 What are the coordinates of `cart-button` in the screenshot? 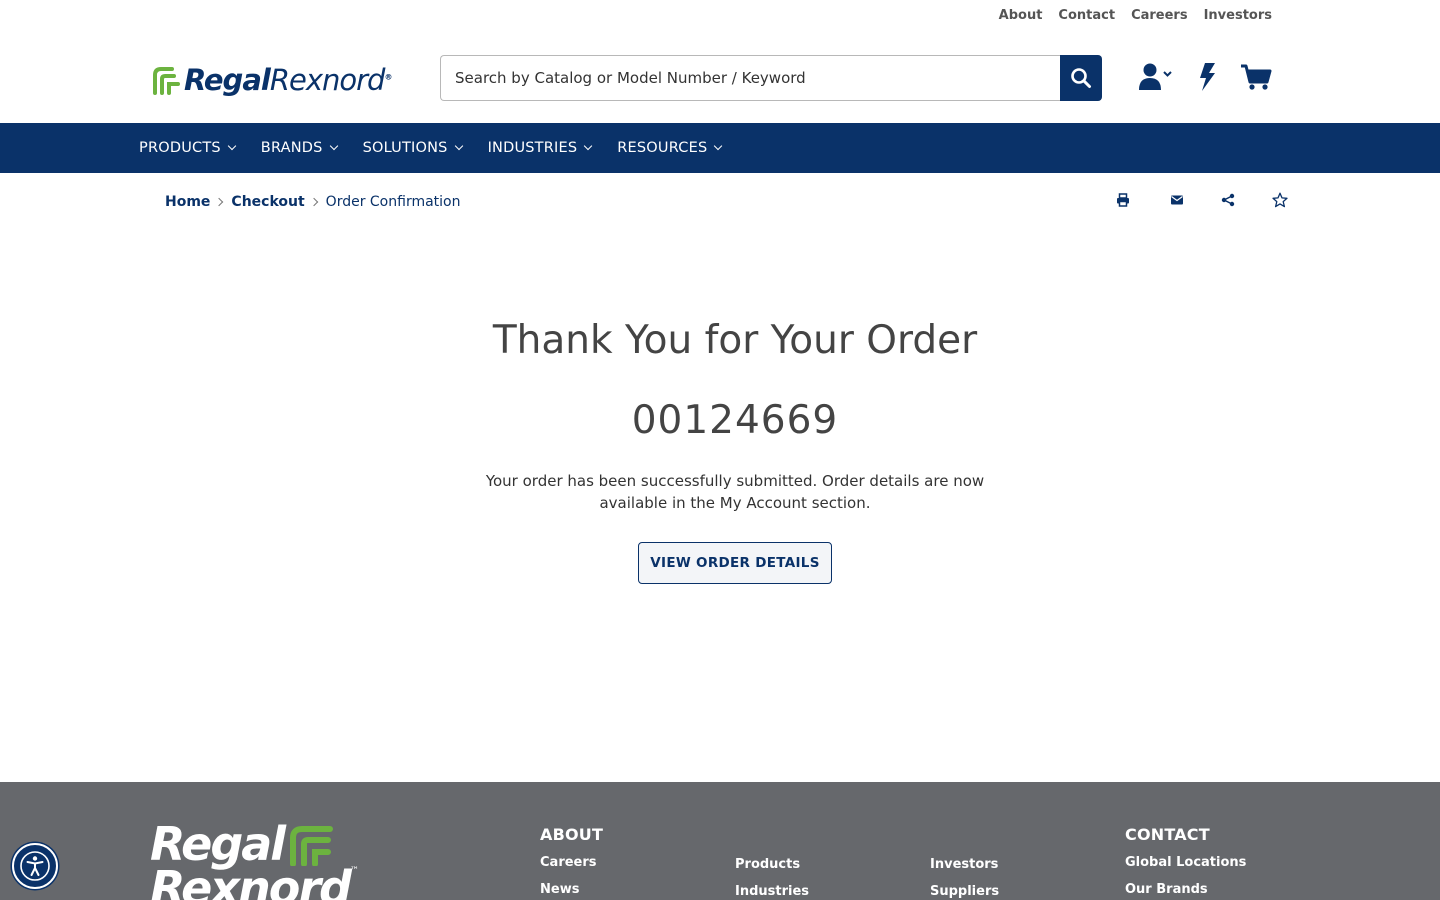 It's located at (1256, 77).